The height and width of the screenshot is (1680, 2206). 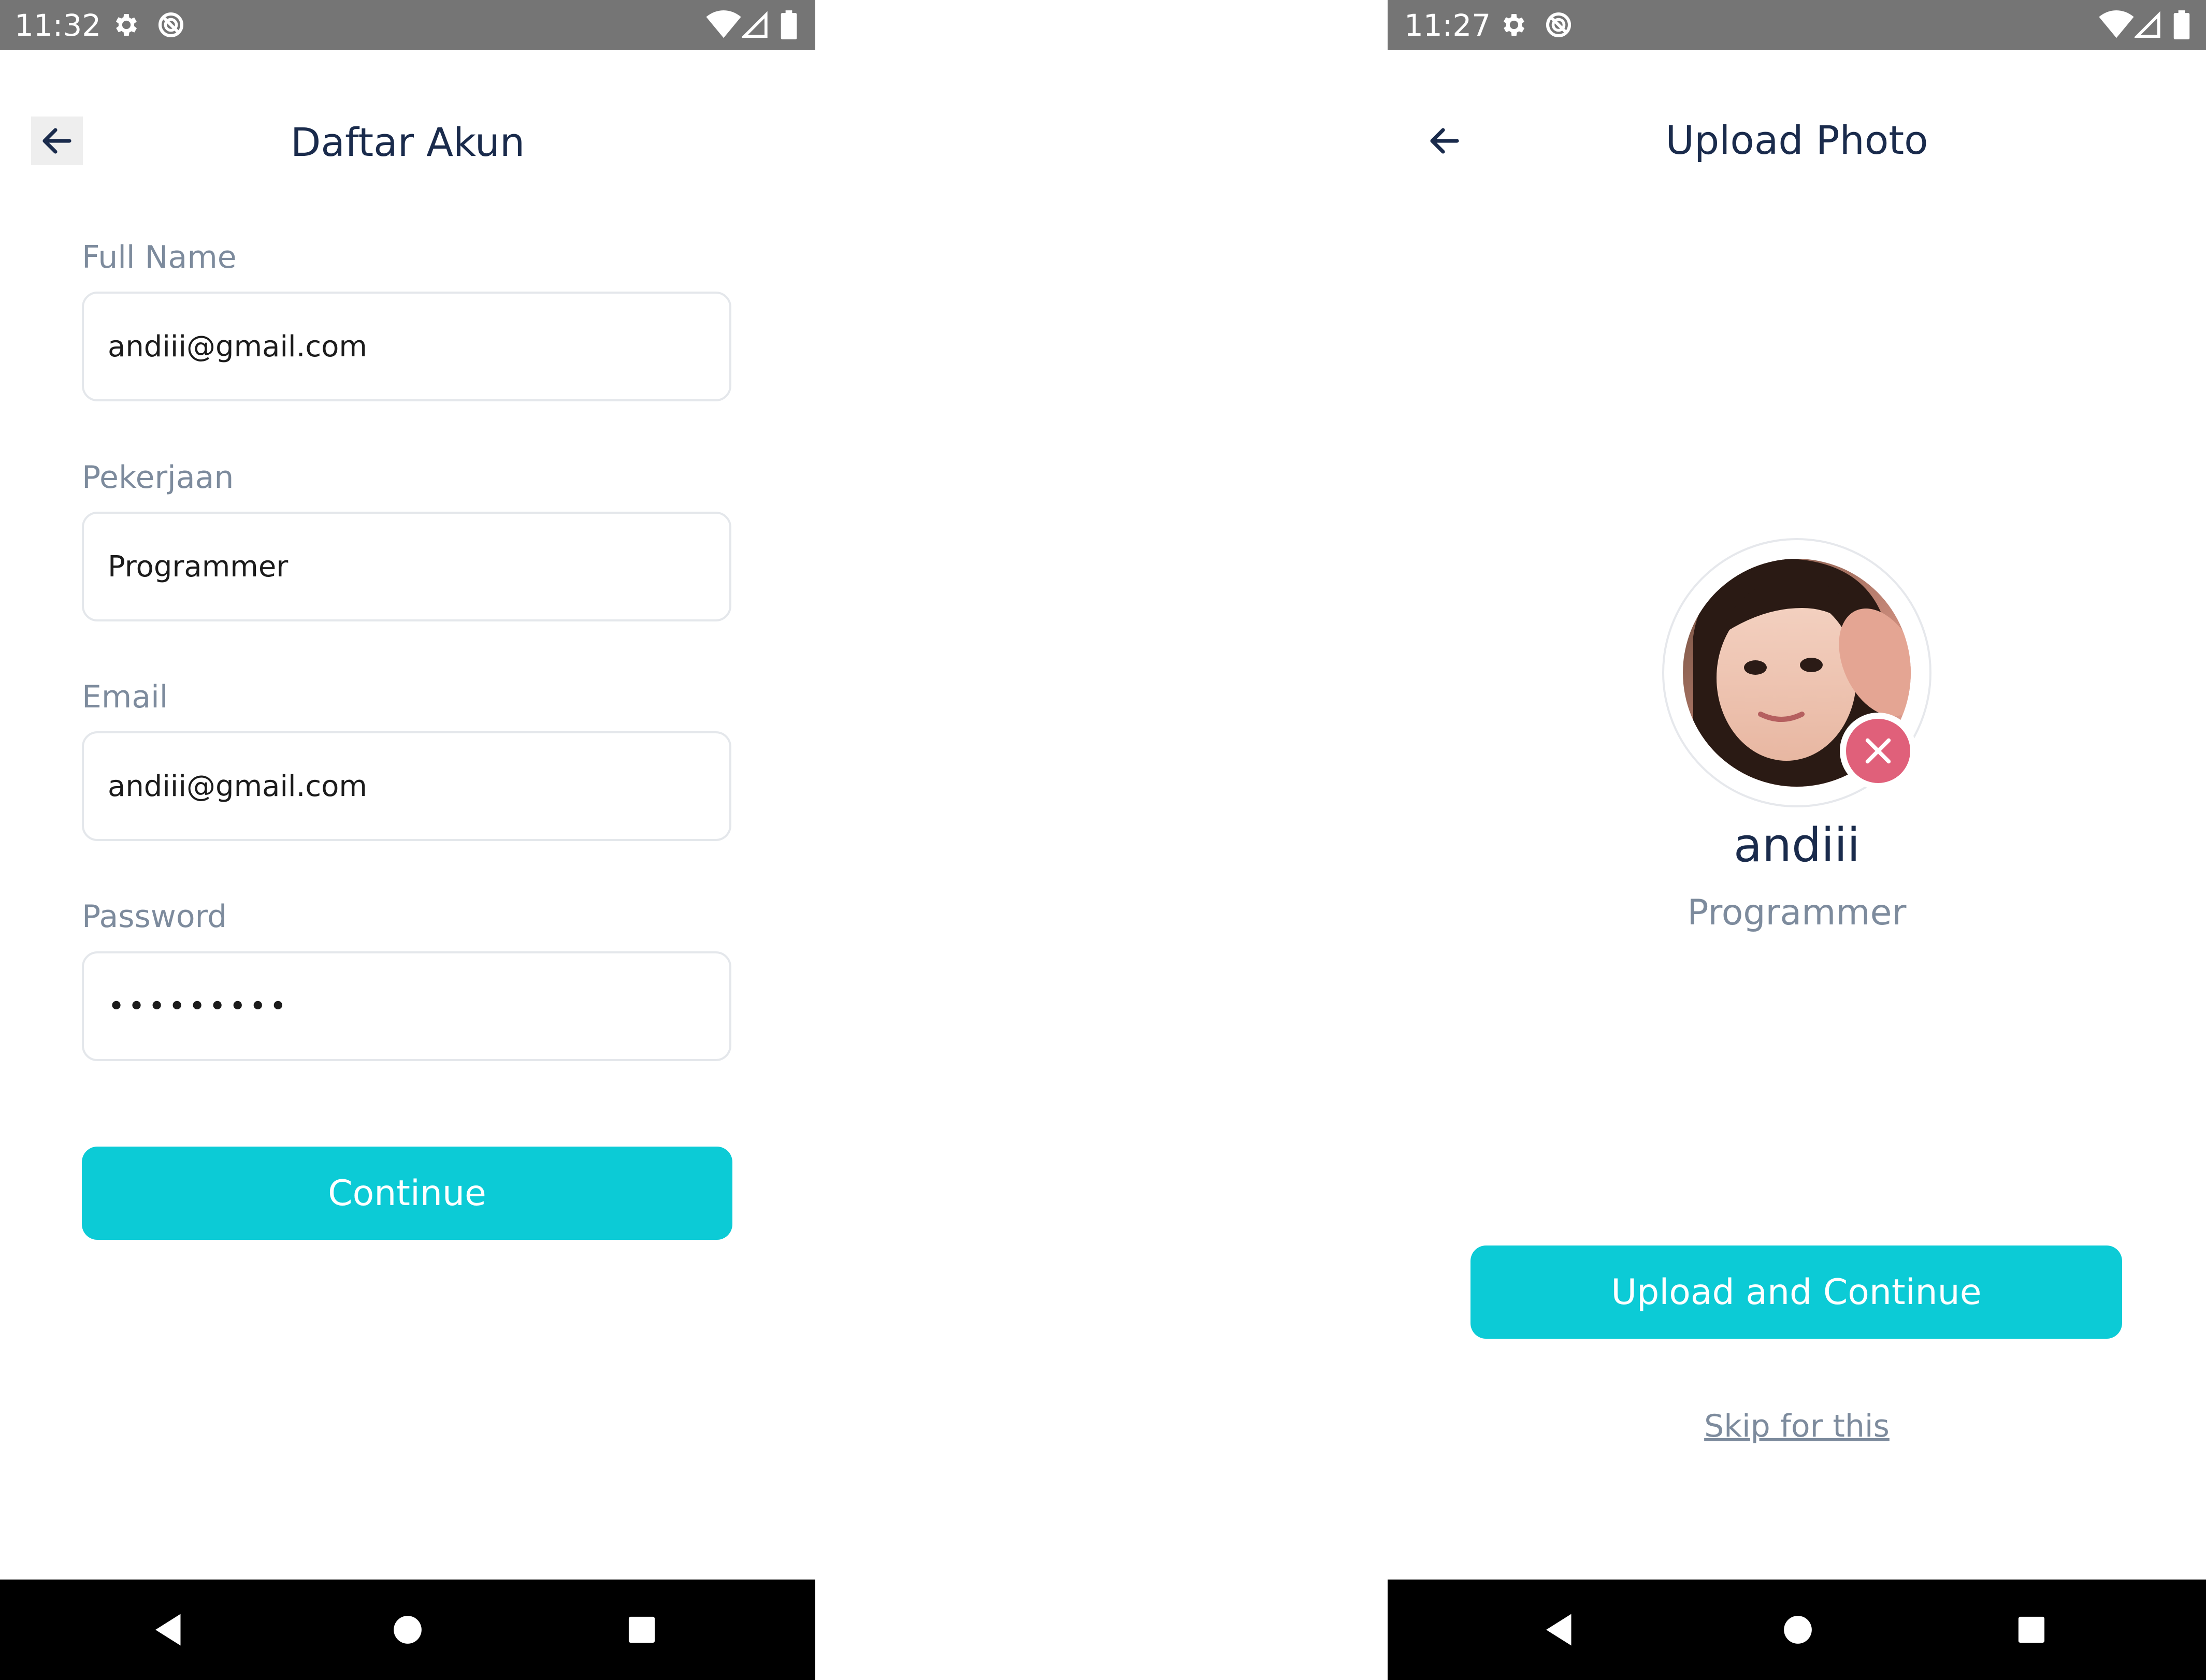 I want to click on remove-photo-button, so click(x=1878, y=751).